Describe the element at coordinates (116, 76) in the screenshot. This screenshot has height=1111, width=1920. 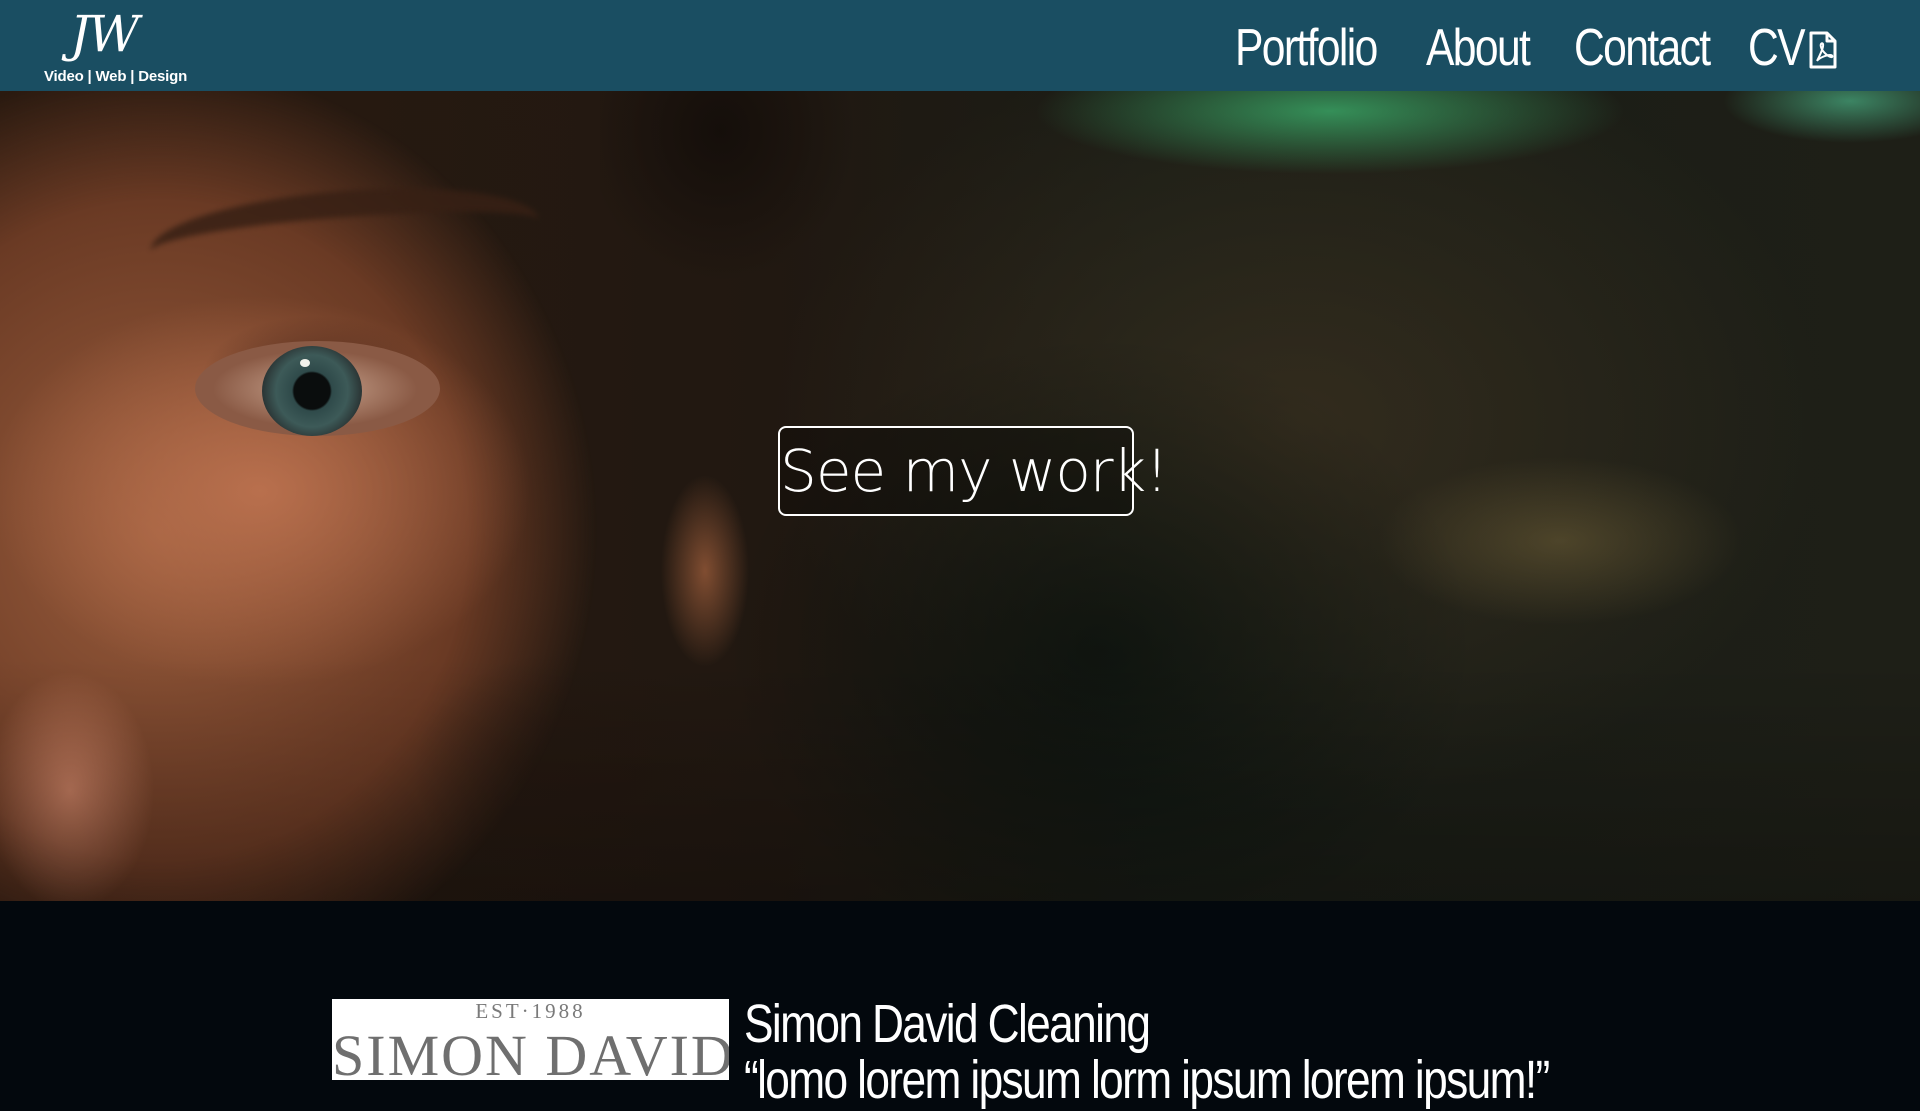
I see `logo-tagline: Video | Web | Design` at that location.